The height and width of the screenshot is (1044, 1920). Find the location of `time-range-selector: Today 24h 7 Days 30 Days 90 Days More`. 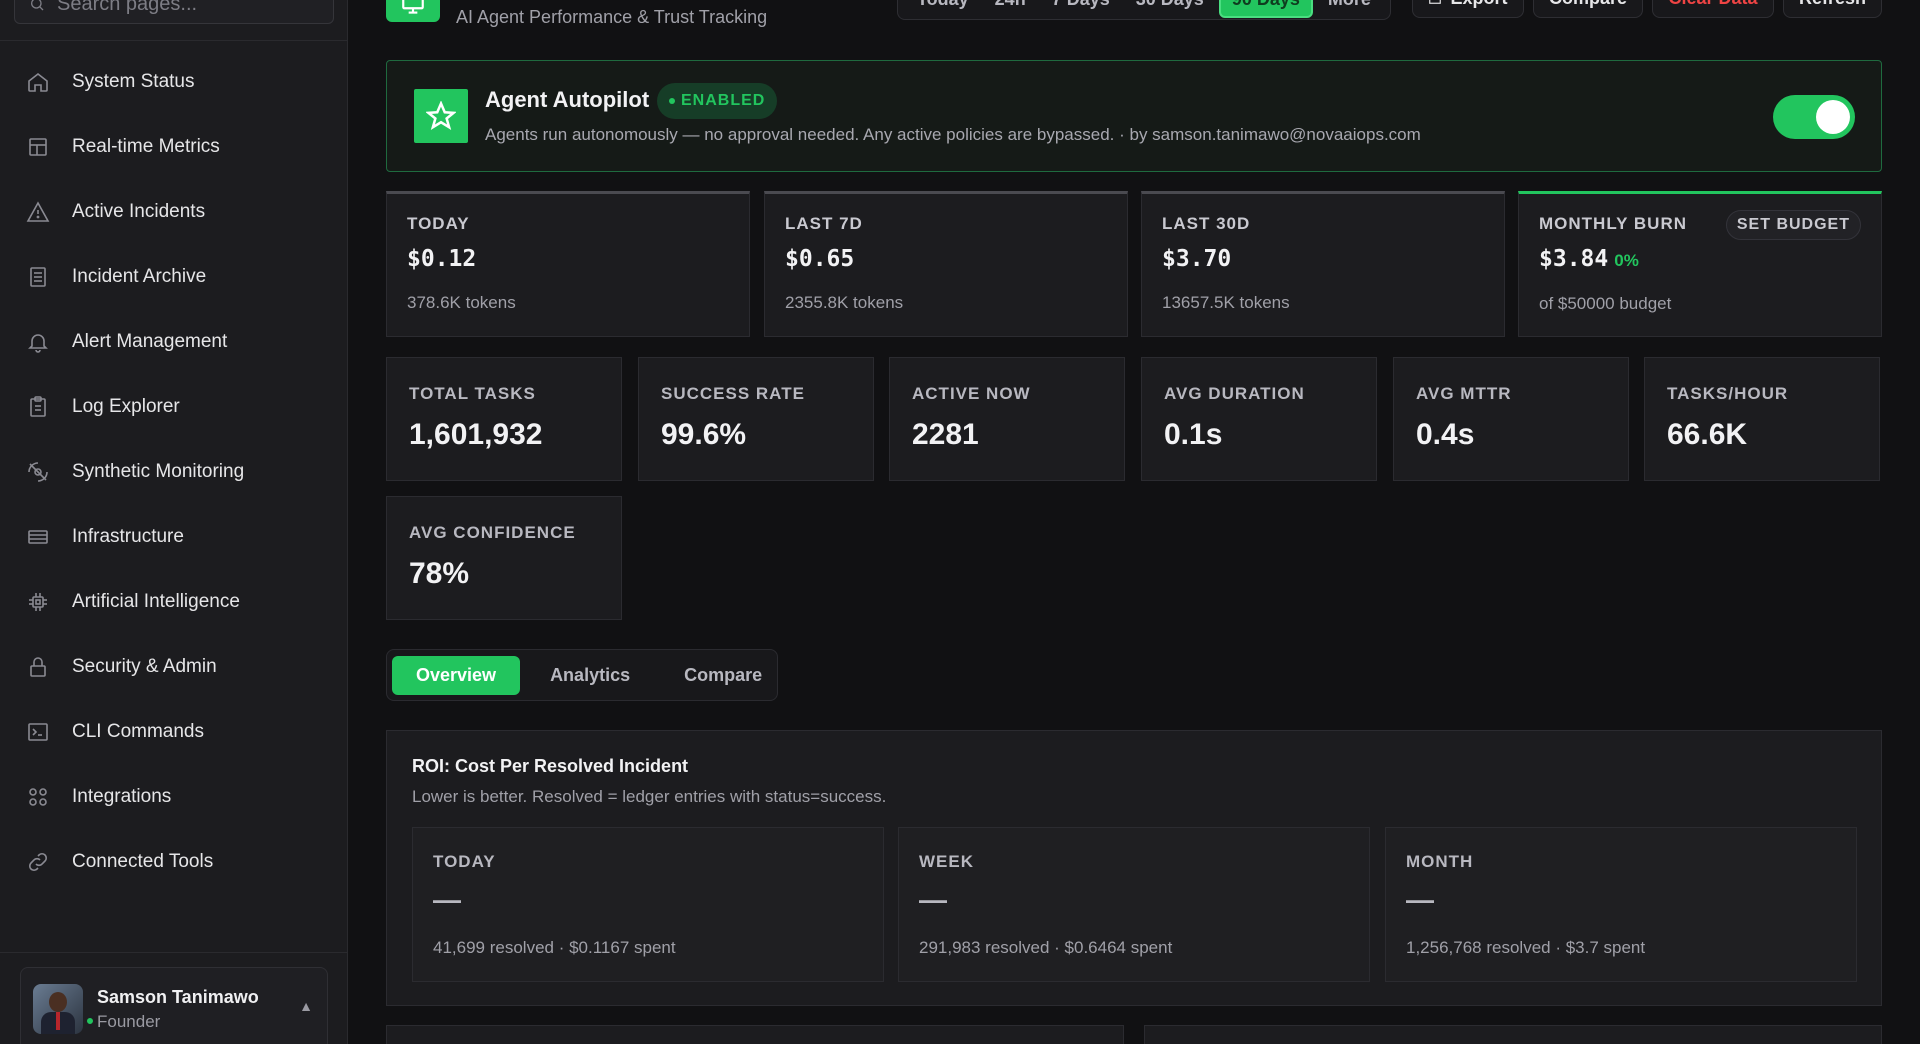

time-range-selector: Today 24h 7 Days 30 Days 90 Days More is located at coordinates (1144, 10).